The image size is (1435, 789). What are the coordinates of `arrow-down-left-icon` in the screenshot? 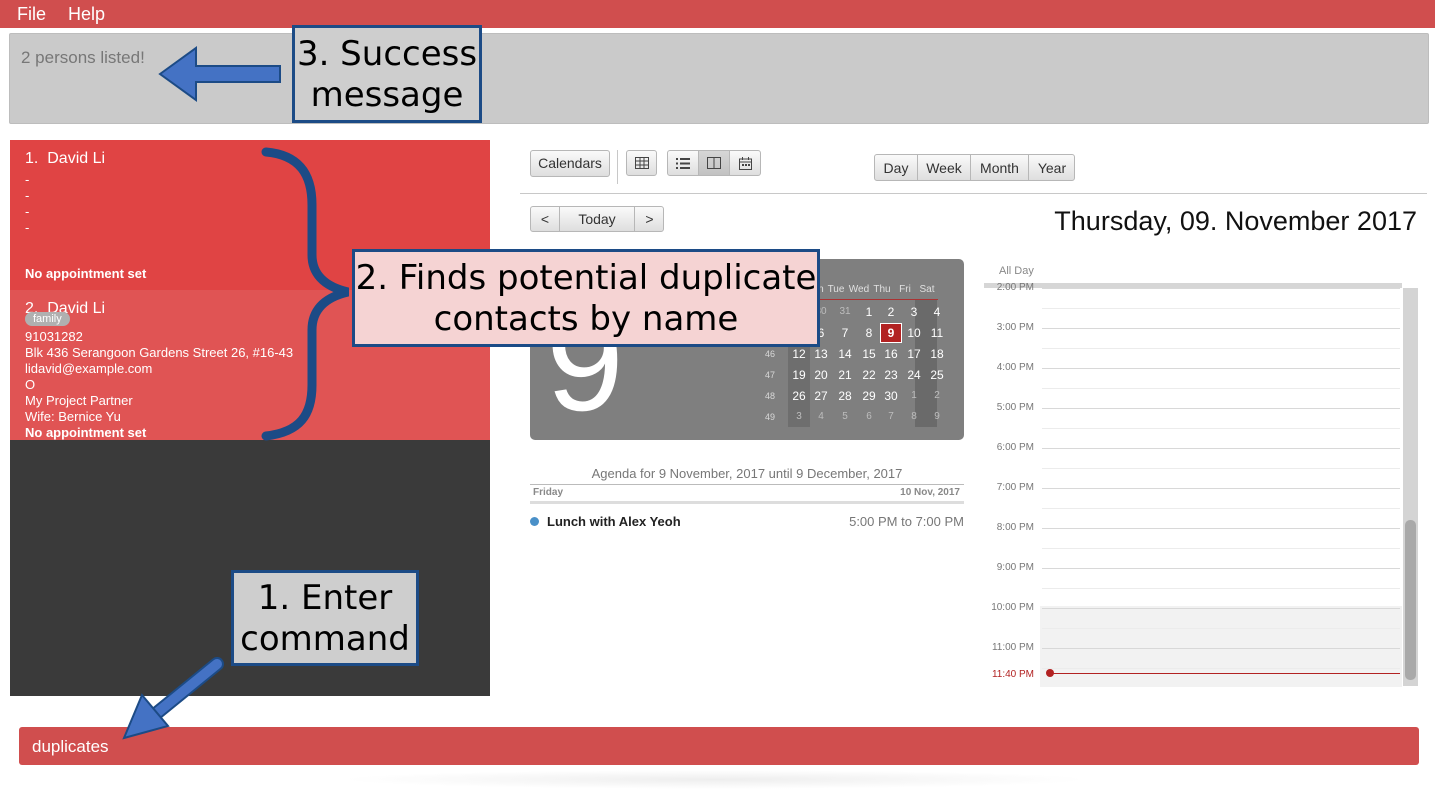 It's located at (173, 698).